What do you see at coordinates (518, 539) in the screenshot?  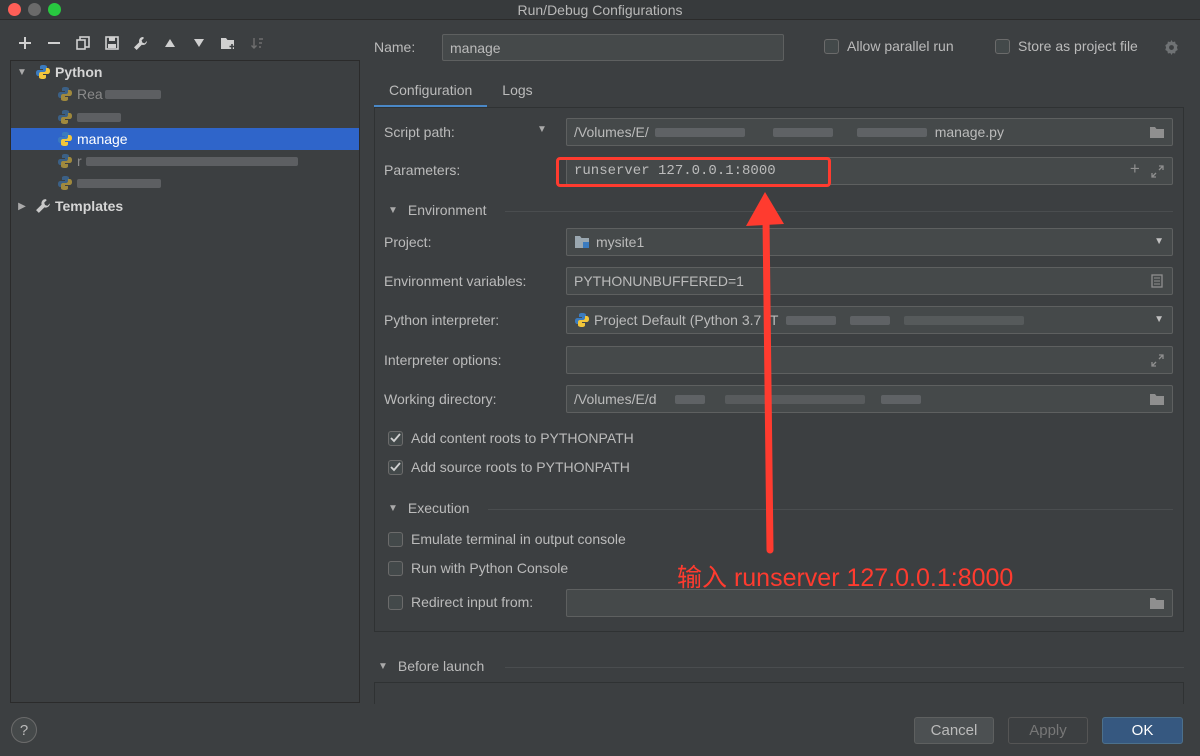 I see `emulate-terminal-label: Emulate terminal in output console` at bounding box center [518, 539].